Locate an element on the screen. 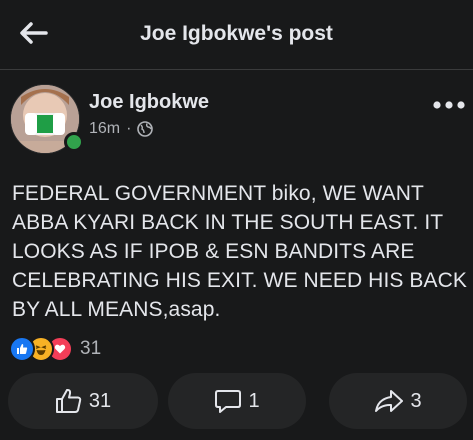  post-meta: 16m · is located at coordinates (121, 129).